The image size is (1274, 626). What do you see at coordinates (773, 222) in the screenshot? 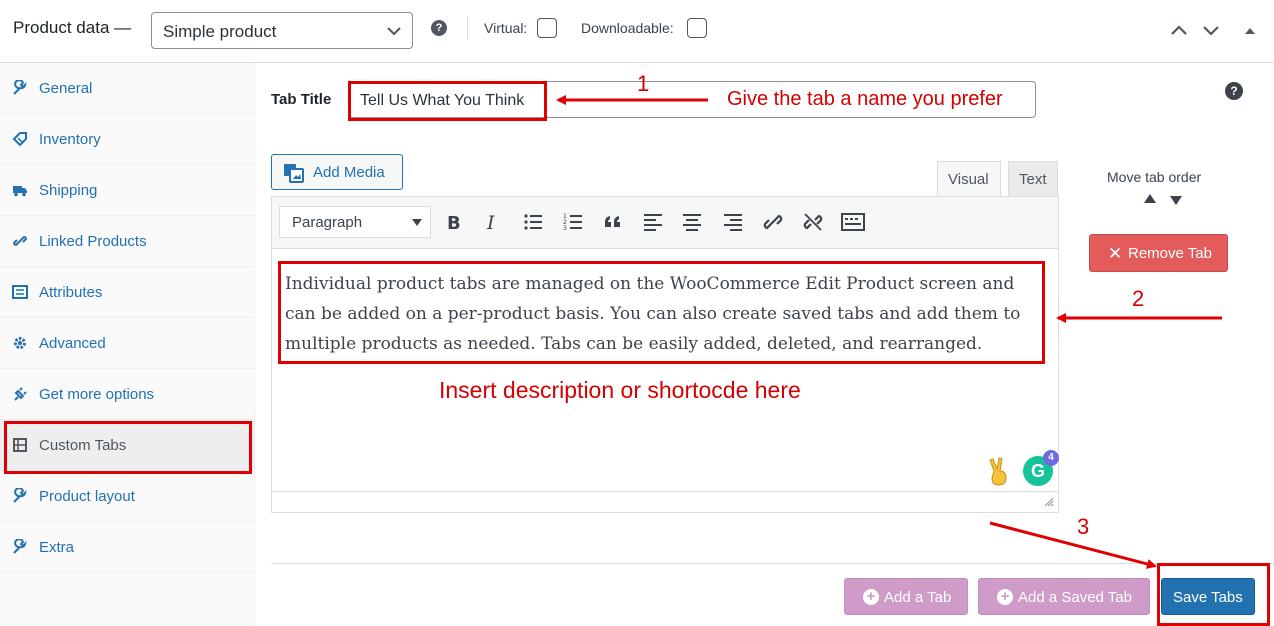
I see `insert-link-icon` at bounding box center [773, 222].